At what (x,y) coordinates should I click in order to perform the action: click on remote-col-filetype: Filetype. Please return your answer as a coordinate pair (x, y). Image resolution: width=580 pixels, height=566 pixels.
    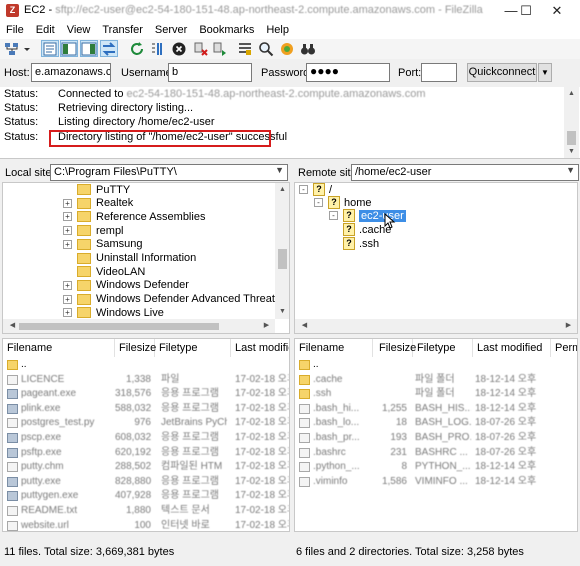
    Looking at the image, I should click on (443, 348).